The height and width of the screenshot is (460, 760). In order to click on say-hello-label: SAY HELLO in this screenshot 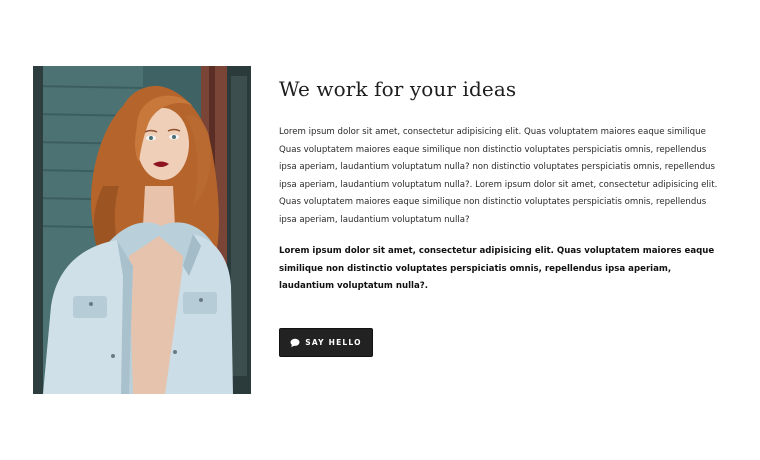, I will do `click(333, 342)`.